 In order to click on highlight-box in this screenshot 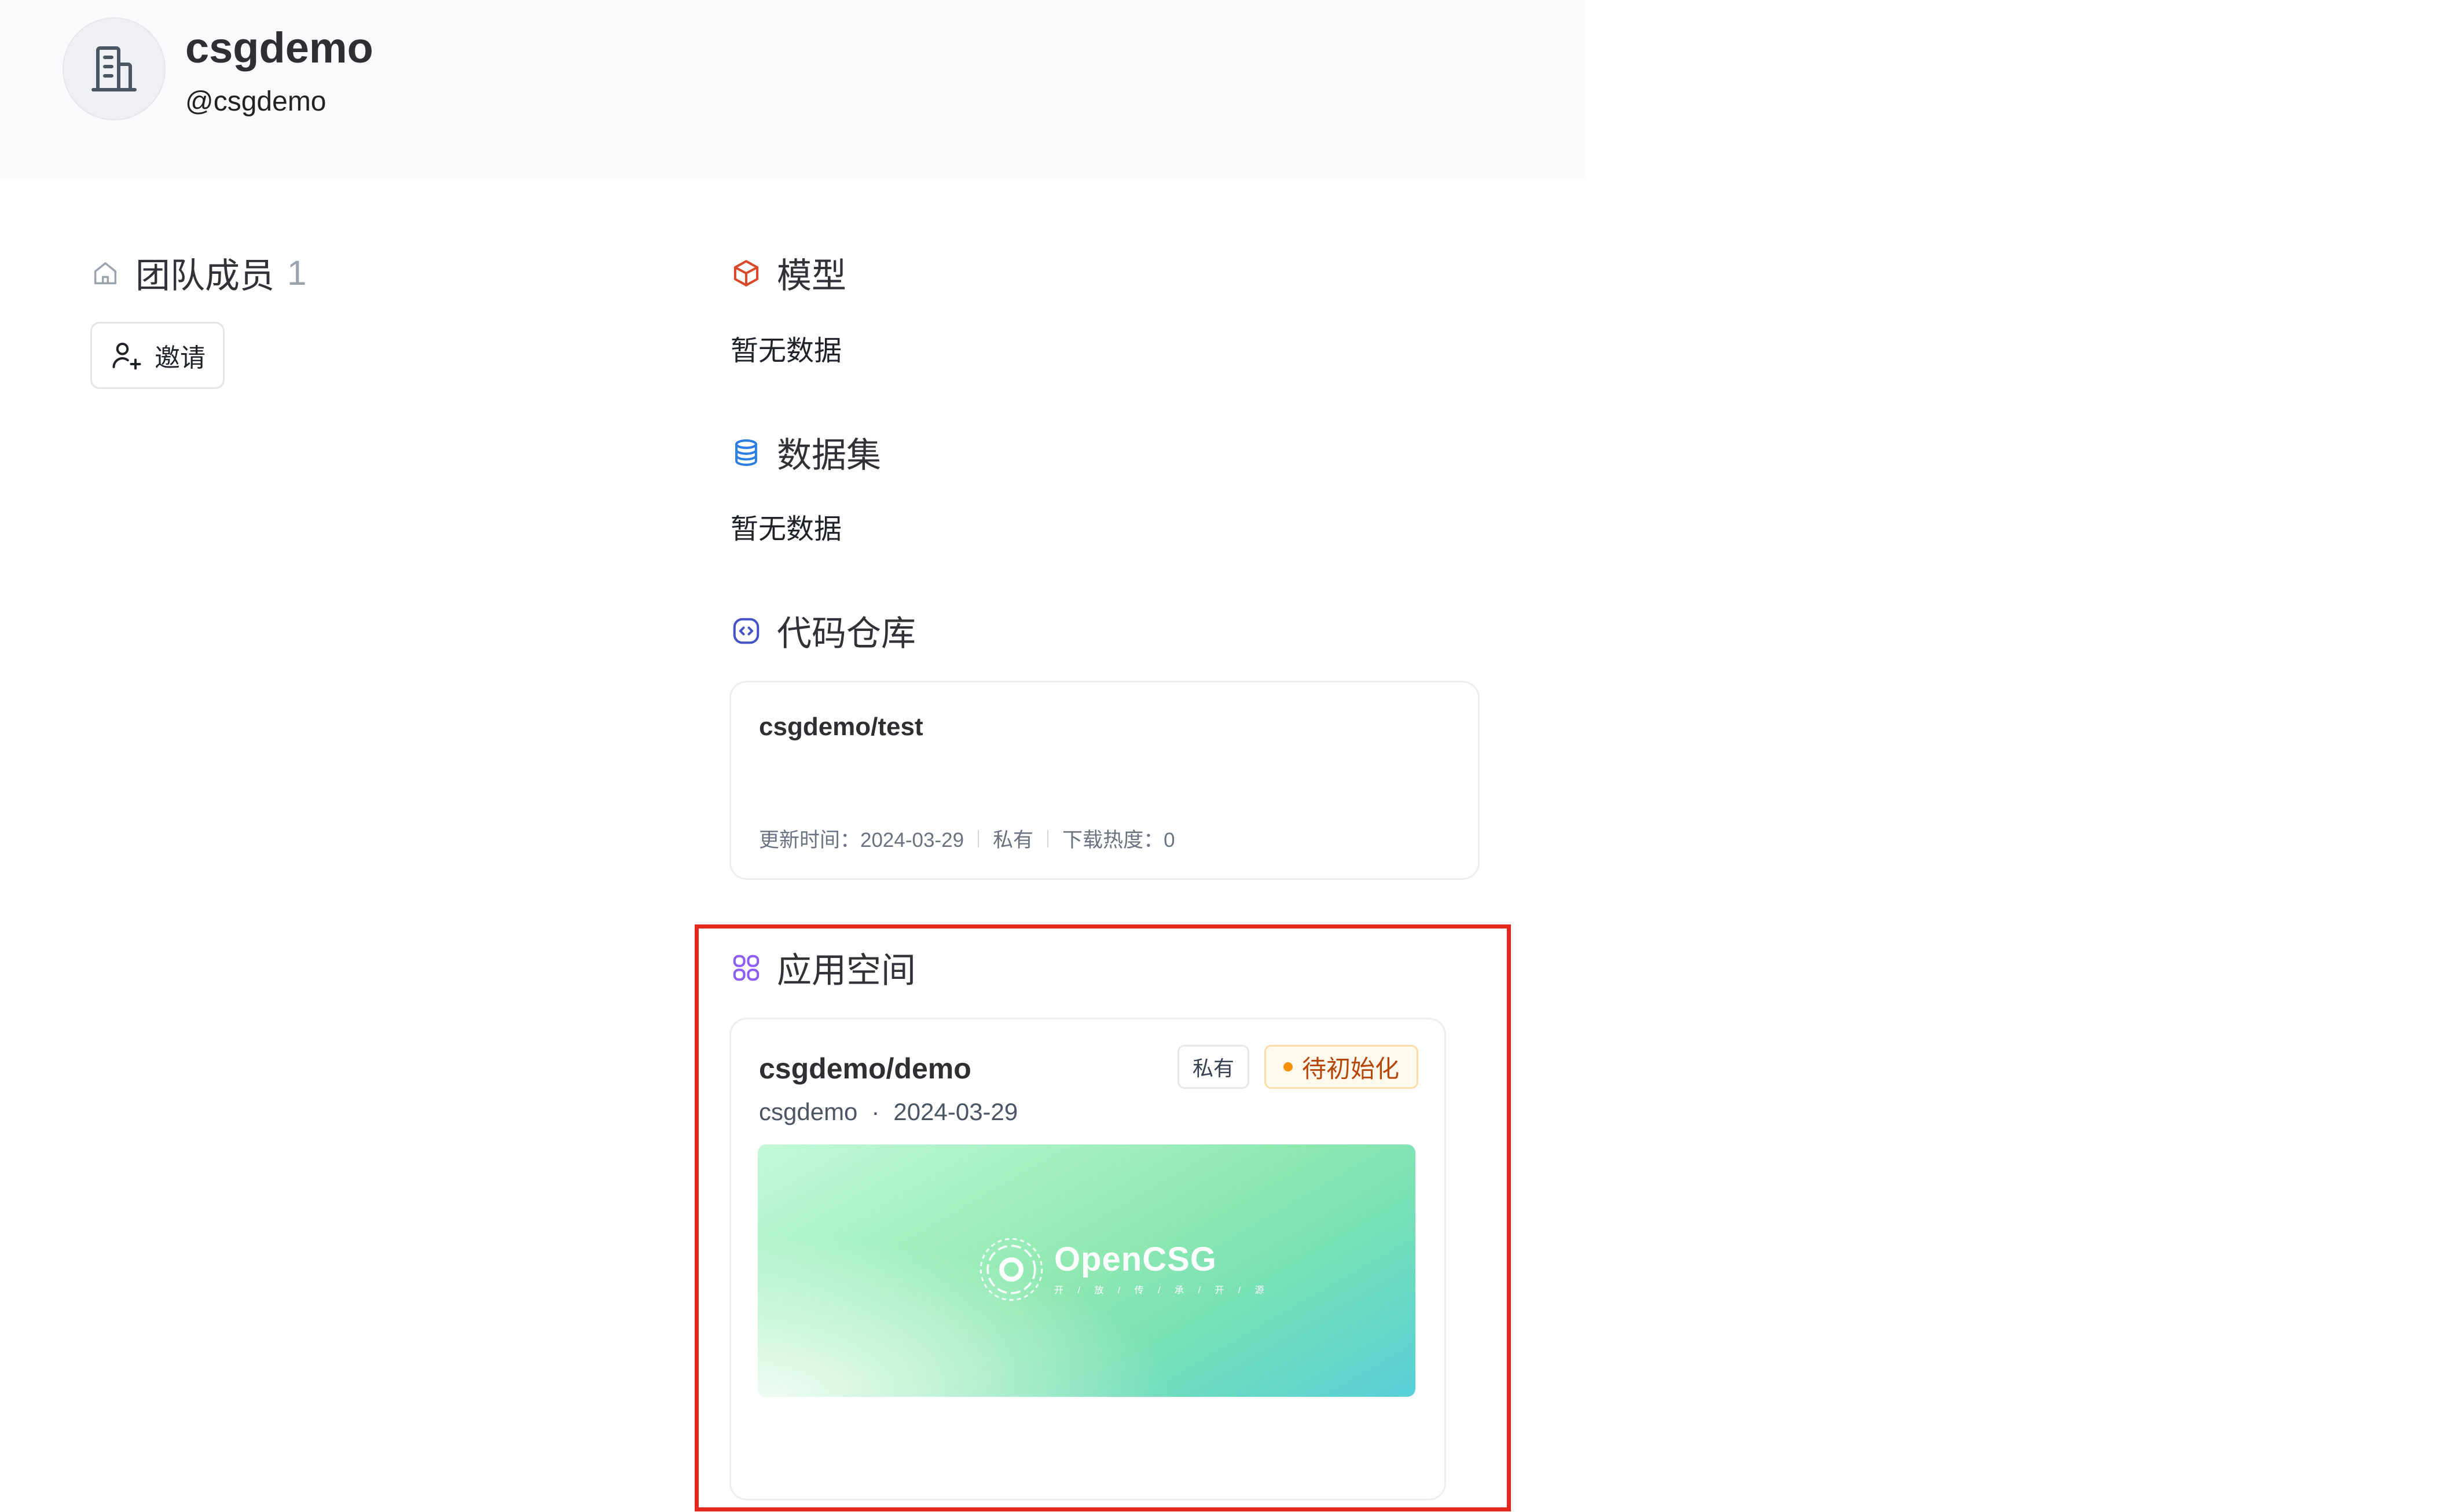, I will do `click(1103, 1217)`.